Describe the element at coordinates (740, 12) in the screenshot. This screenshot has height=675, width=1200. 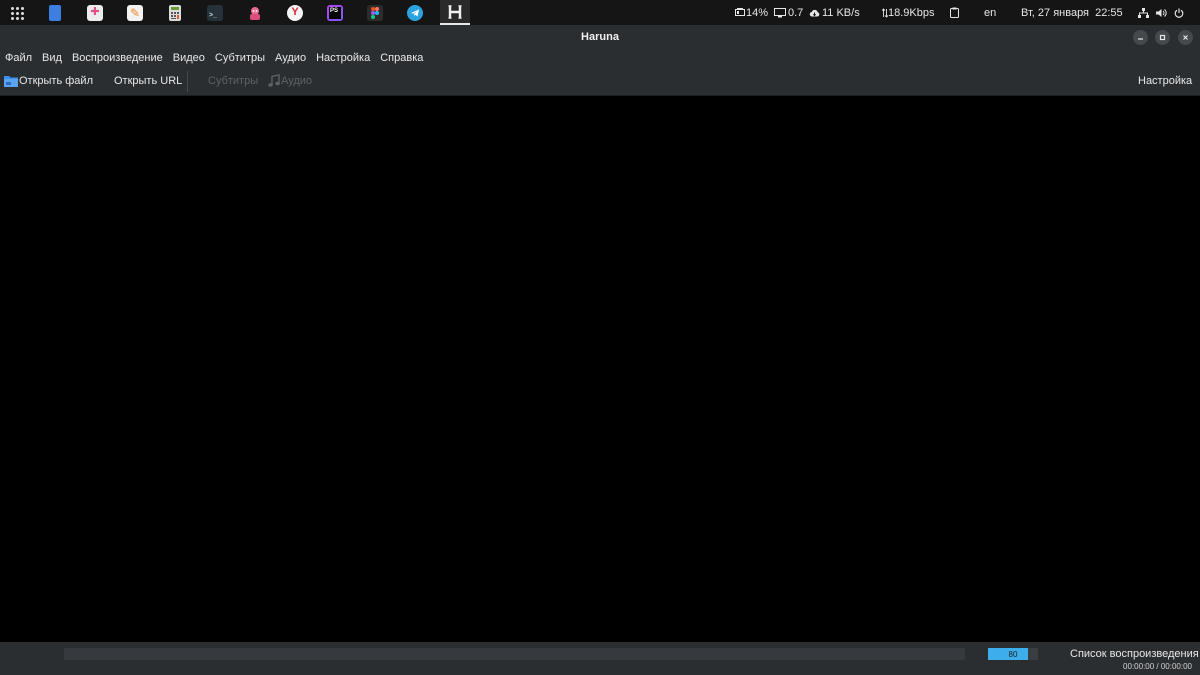
I see `battery-icon` at that location.